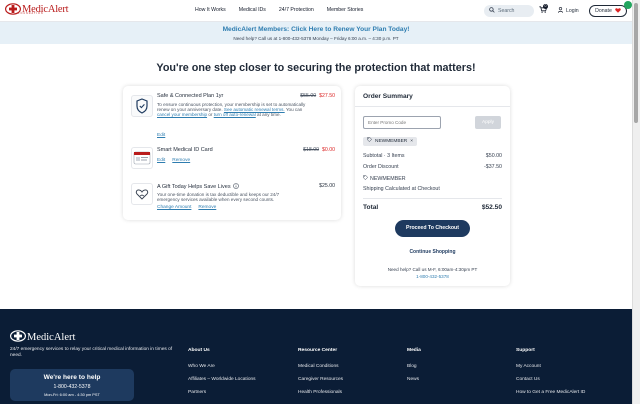  I want to click on sale-price: $0.00, so click(328, 150).